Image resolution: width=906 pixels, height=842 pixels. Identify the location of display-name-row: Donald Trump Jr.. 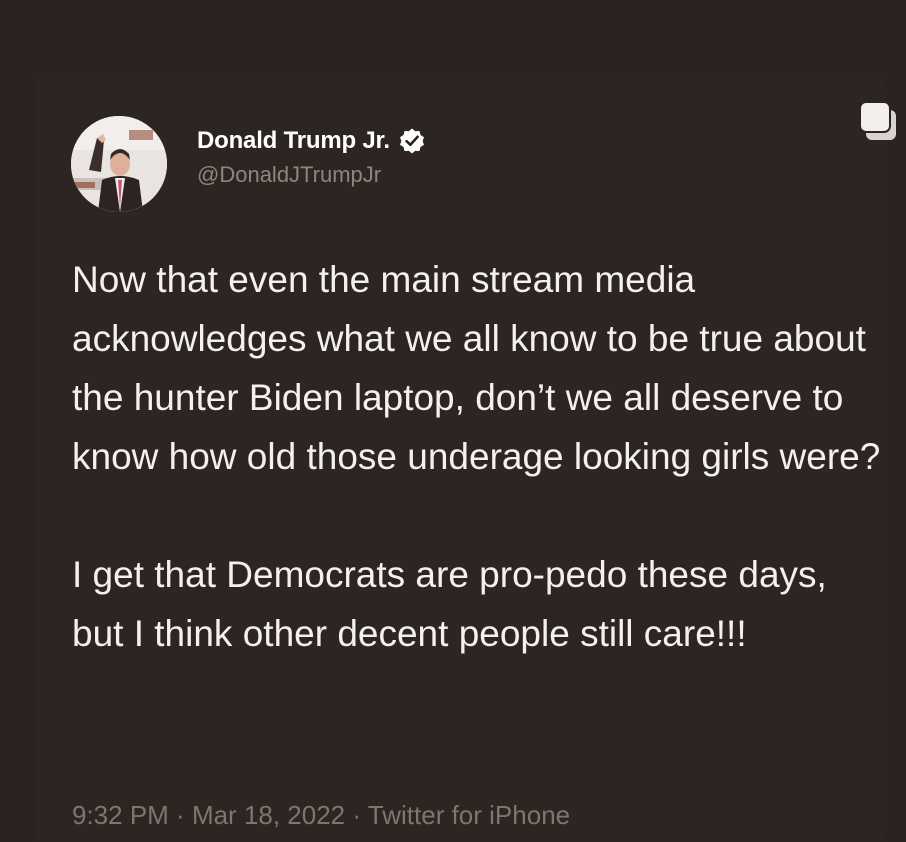
(311, 141).